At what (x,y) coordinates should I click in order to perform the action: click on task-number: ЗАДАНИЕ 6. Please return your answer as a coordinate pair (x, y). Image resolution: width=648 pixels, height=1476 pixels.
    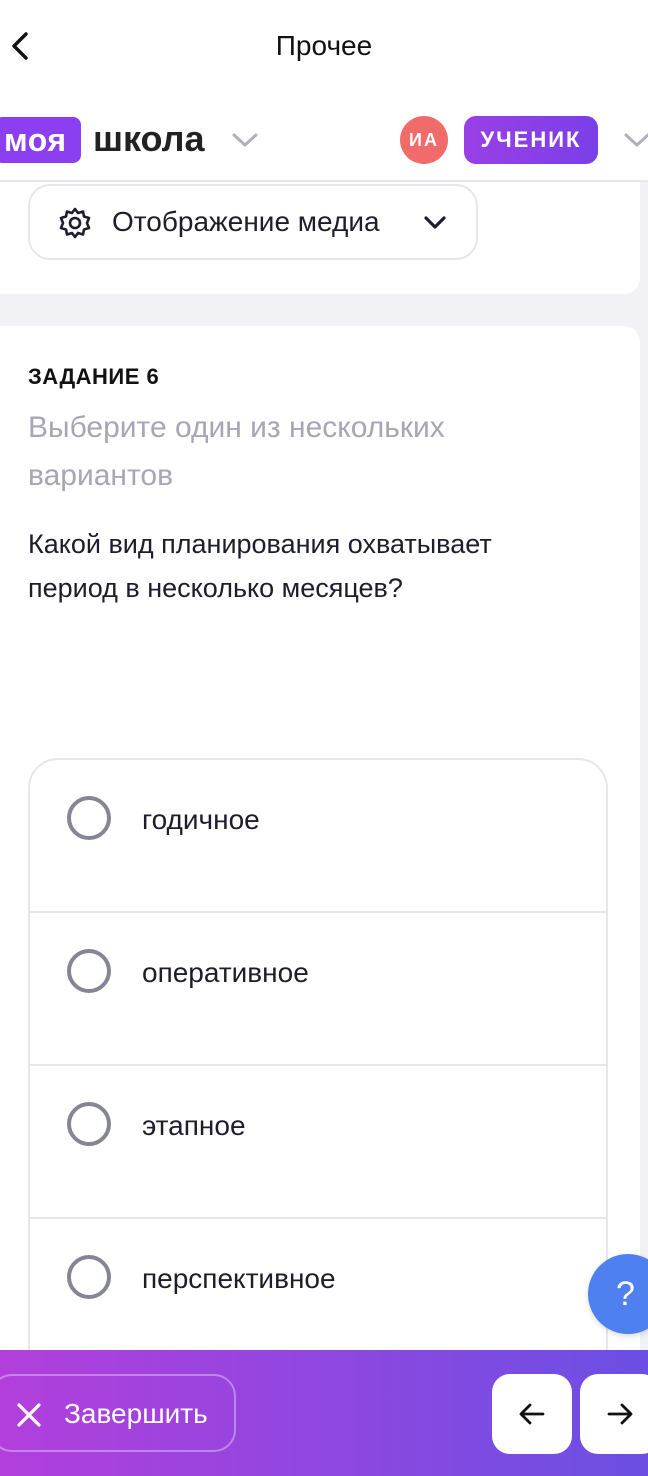
    Looking at the image, I should click on (94, 376).